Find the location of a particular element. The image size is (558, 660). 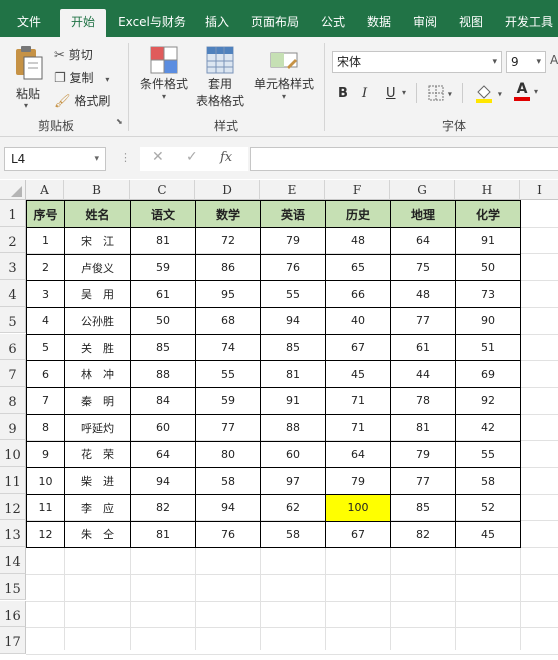

table-cell: 朱 仝 is located at coordinates (97, 534).